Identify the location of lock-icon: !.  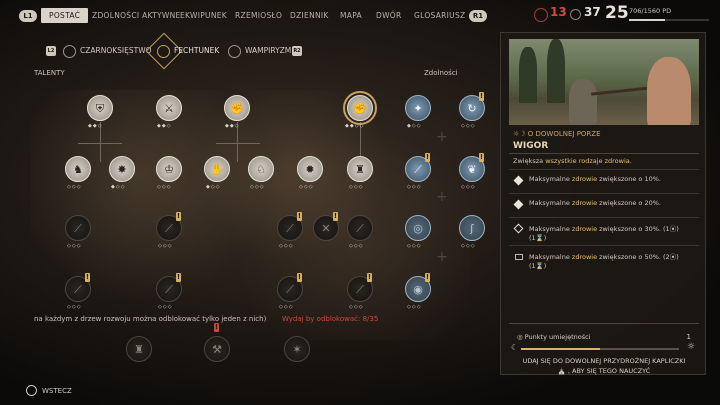
(216, 327).